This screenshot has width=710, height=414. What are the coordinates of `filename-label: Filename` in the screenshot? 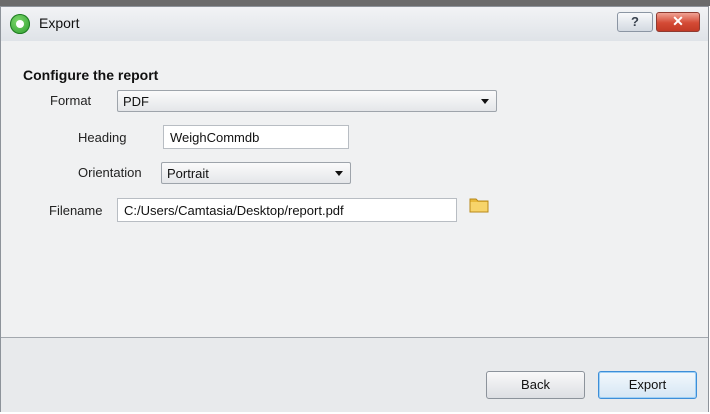 It's located at (76, 210).